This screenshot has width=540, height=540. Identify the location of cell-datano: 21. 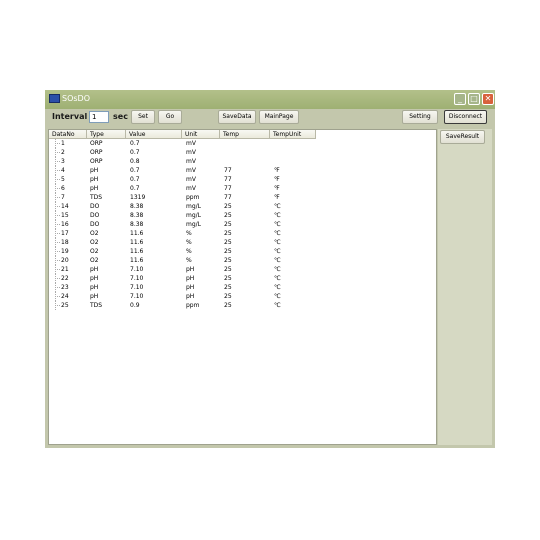
(65, 269).